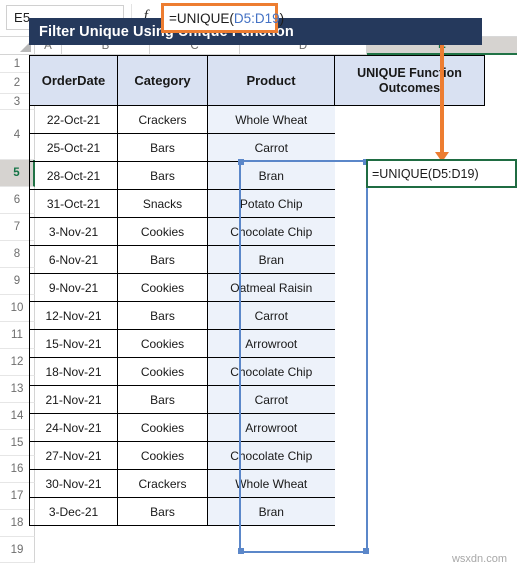 This screenshot has height=572, width=517. I want to click on formula-input: =UNIQUE(D5:D19), so click(222, 18).